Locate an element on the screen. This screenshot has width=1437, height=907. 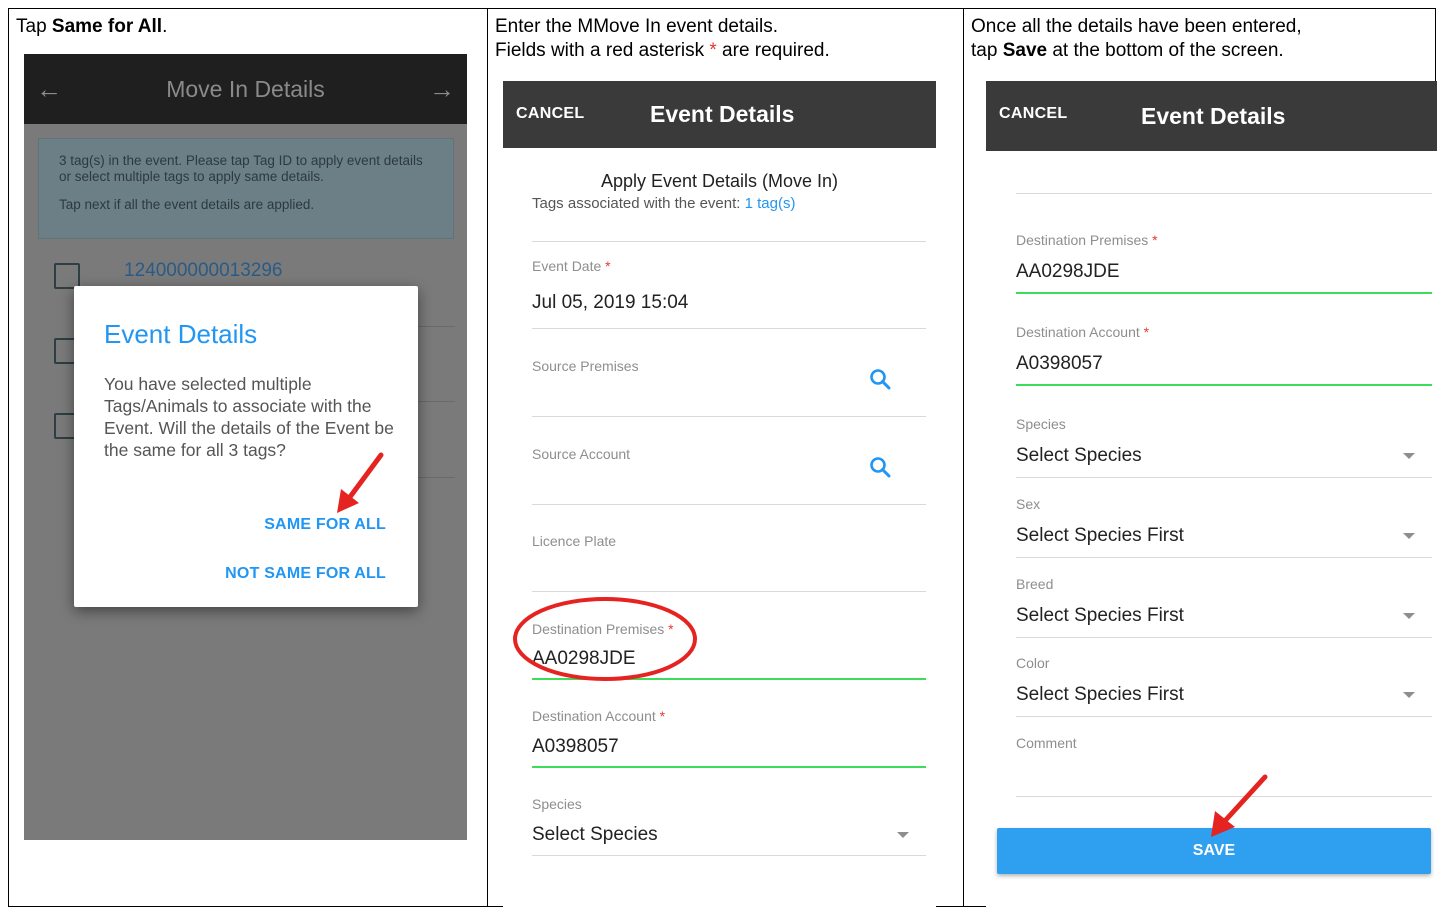
event-date-label: Event Date * is located at coordinates (571, 266).